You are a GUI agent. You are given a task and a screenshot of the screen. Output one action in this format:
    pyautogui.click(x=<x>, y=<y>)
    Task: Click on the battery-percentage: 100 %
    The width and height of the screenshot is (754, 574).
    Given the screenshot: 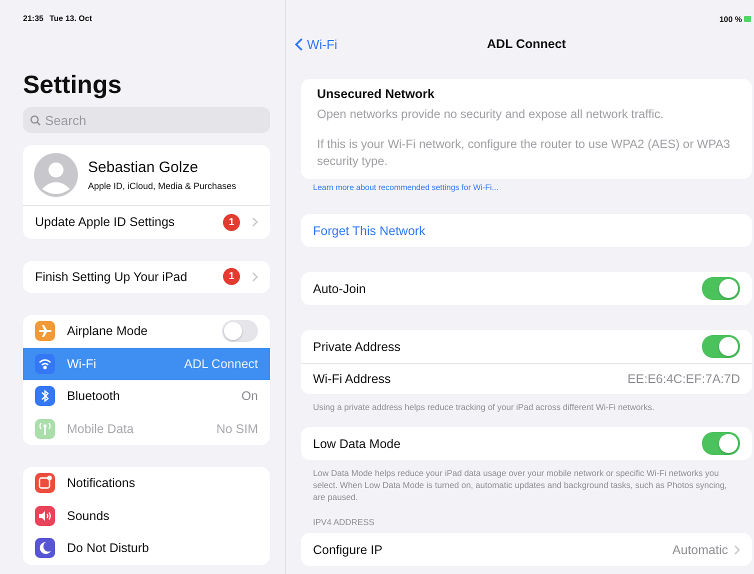 What is the action you would take?
    pyautogui.click(x=730, y=19)
    